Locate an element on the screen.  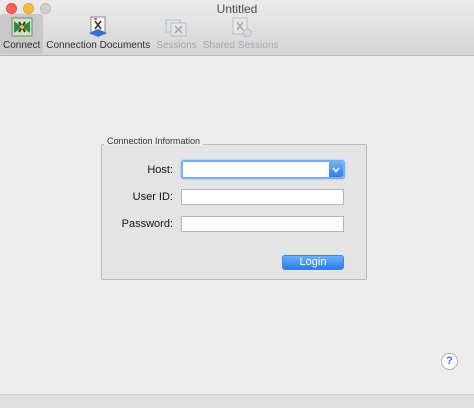
toolbar-connect-label: Connect is located at coordinates (22, 45).